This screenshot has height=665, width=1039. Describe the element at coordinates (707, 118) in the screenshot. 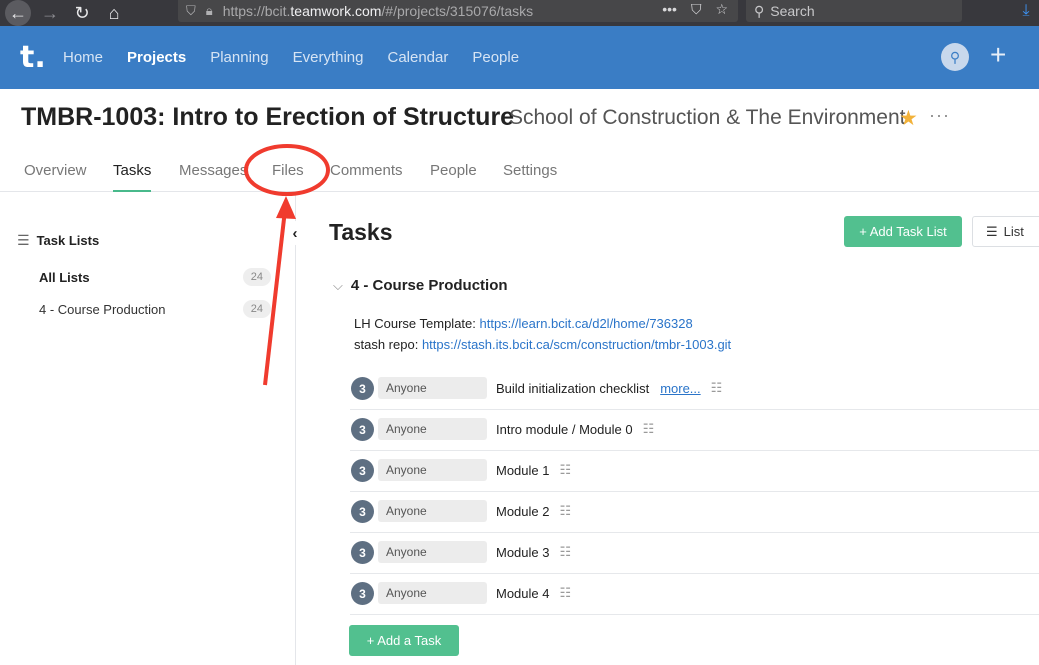

I see `project-company: School of Construction & The Environment` at that location.